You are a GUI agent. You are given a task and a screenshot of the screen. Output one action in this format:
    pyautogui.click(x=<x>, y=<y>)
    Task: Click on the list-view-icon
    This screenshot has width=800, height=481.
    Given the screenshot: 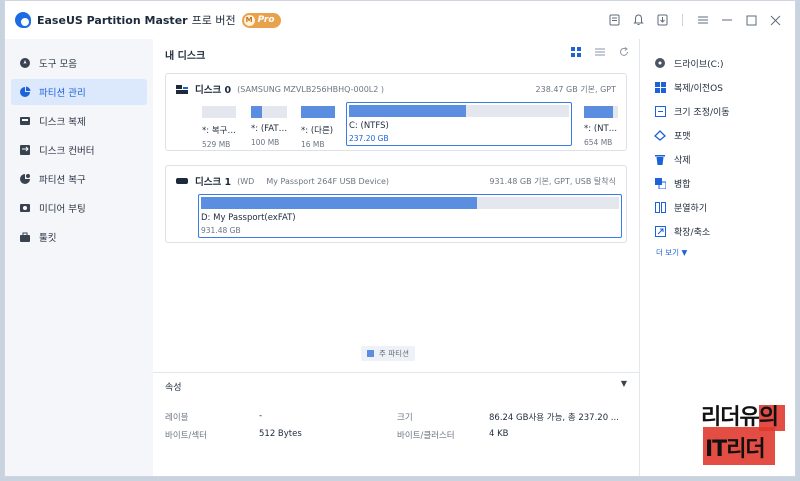 What is the action you would take?
    pyautogui.click(x=600, y=53)
    